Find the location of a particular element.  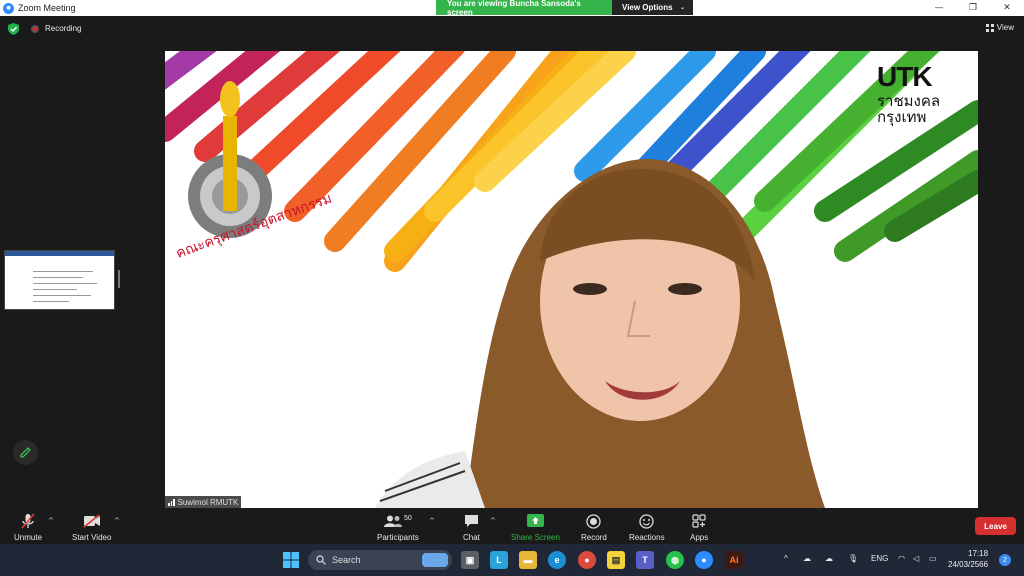

apps-button: Apps is located at coordinates (699, 527).